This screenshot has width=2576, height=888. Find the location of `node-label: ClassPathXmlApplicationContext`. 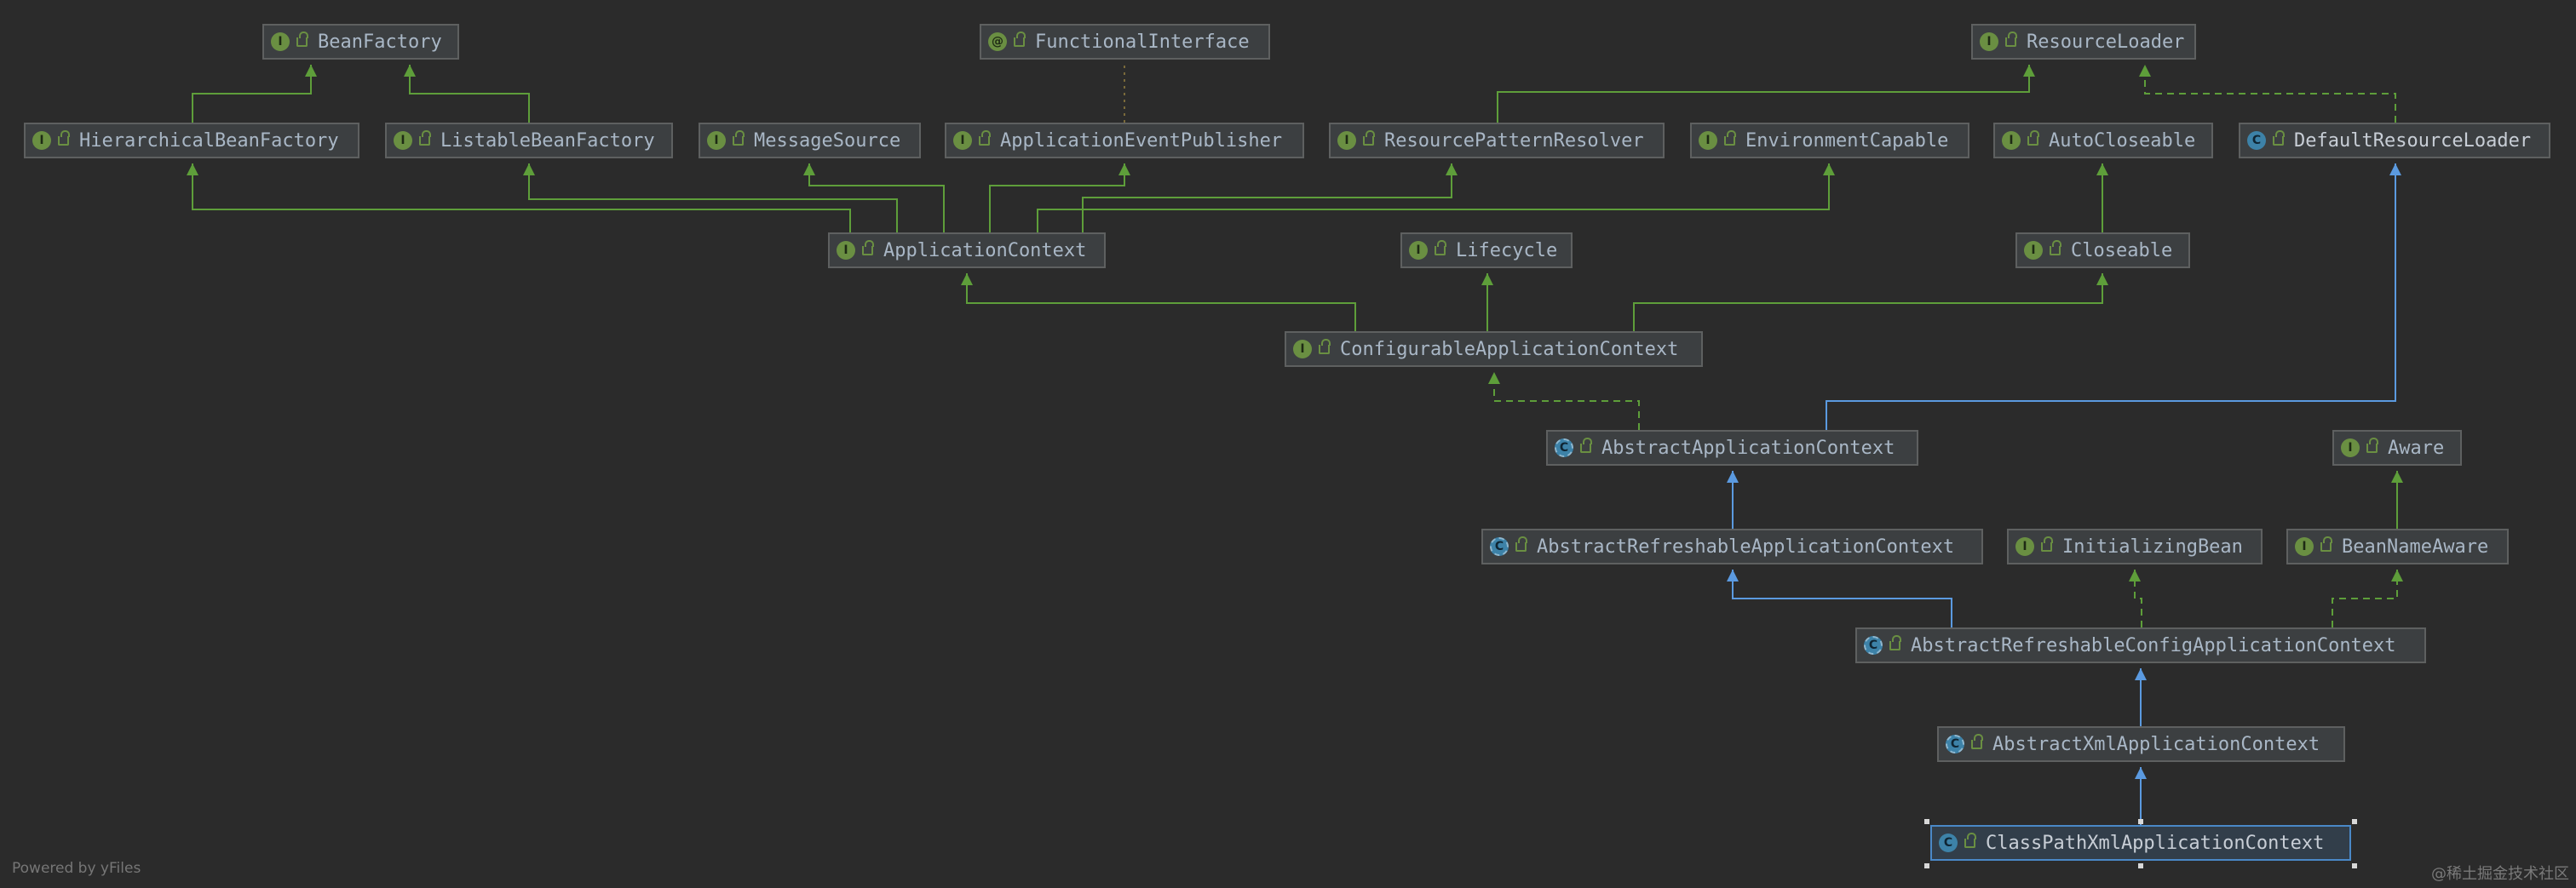

node-label: ClassPathXmlApplicationContext is located at coordinates (2155, 843).